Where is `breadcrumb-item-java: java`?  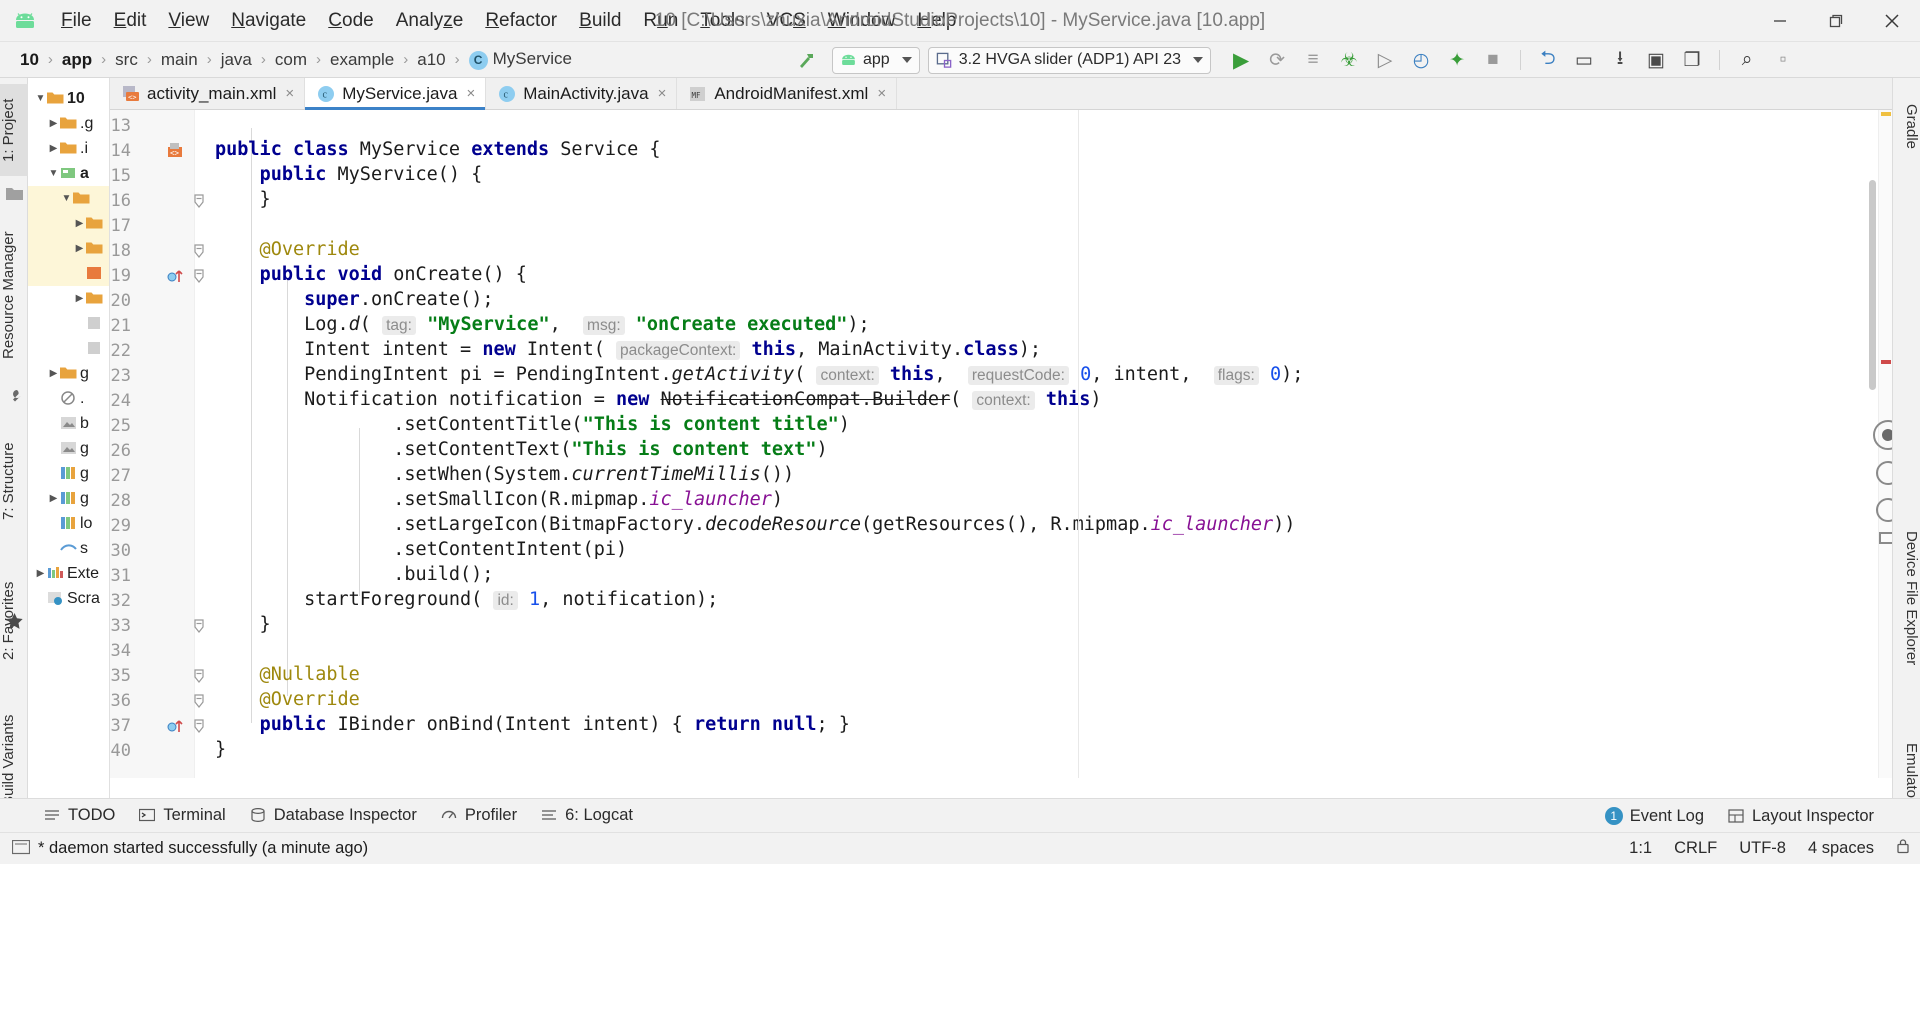
breadcrumb-item-java: java is located at coordinates (236, 60).